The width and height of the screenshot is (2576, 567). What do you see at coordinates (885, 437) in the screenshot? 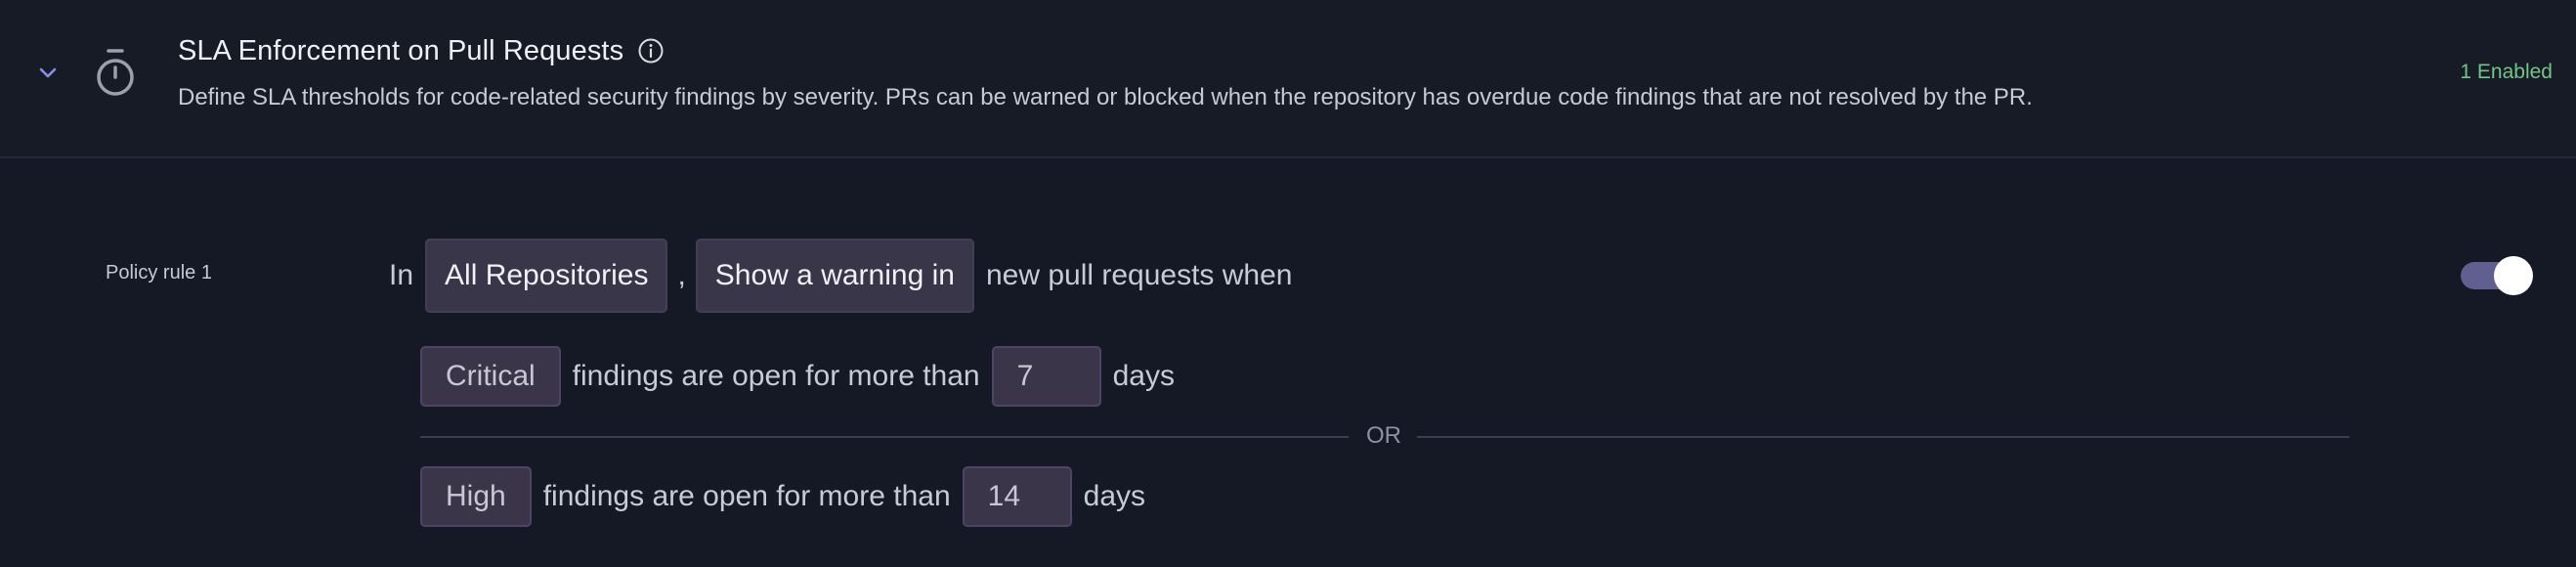
I see `or-divider-left` at bounding box center [885, 437].